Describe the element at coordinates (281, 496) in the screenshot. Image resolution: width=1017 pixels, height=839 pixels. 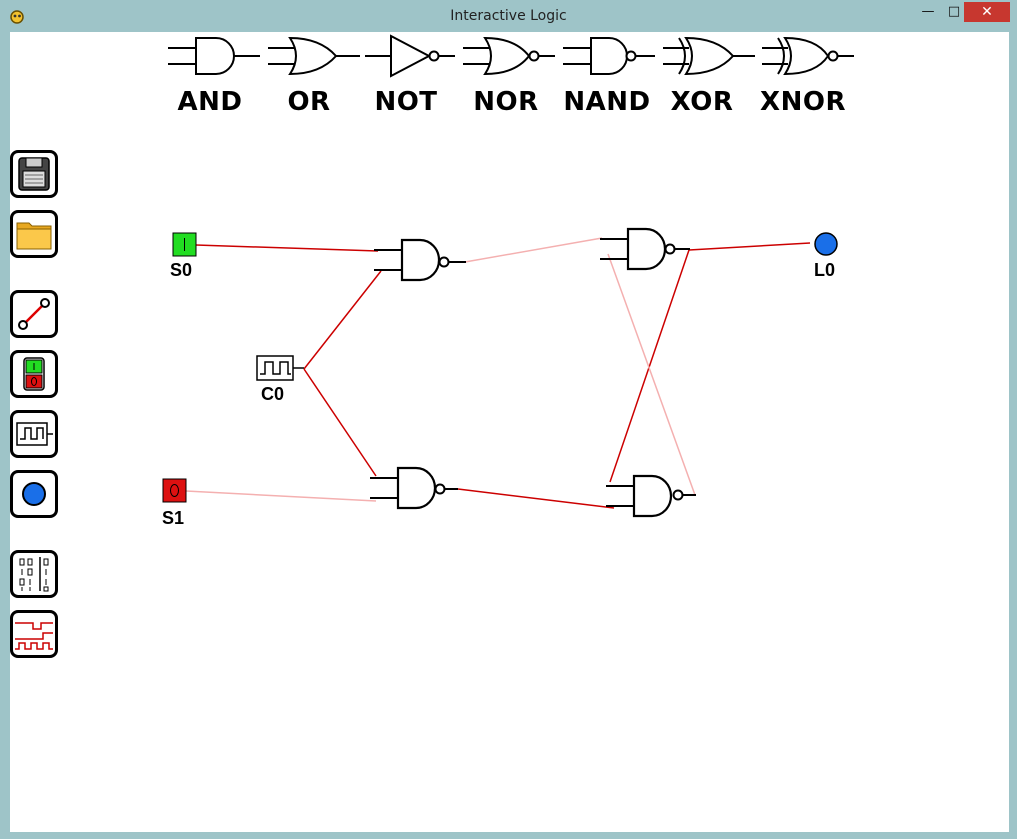
I see `wire-s1-nand2` at that location.